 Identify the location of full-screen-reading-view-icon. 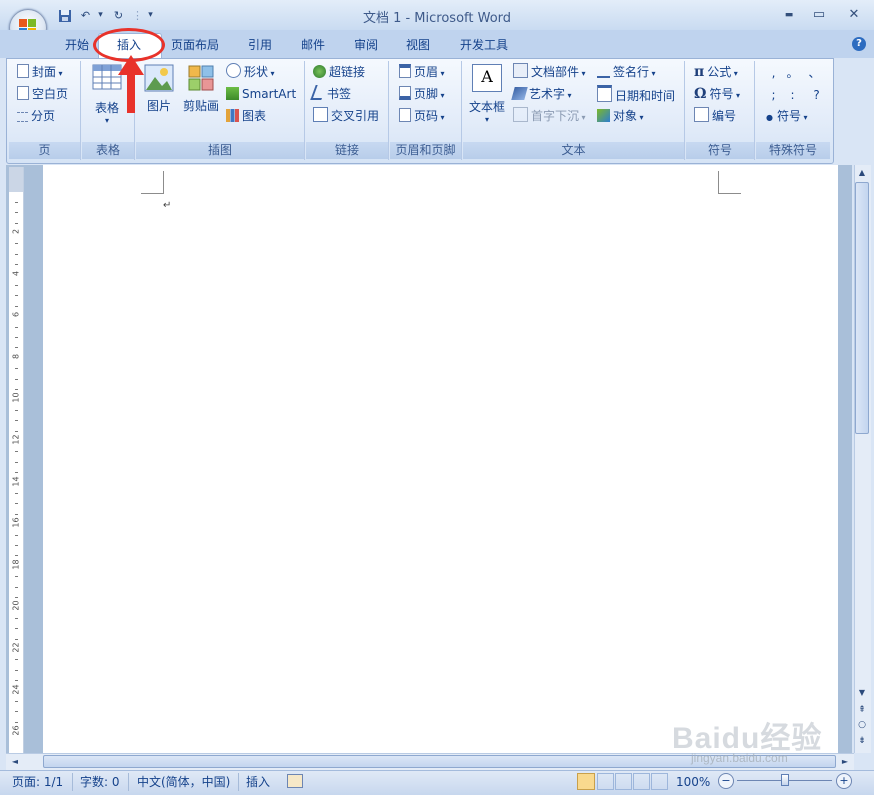
(605, 781).